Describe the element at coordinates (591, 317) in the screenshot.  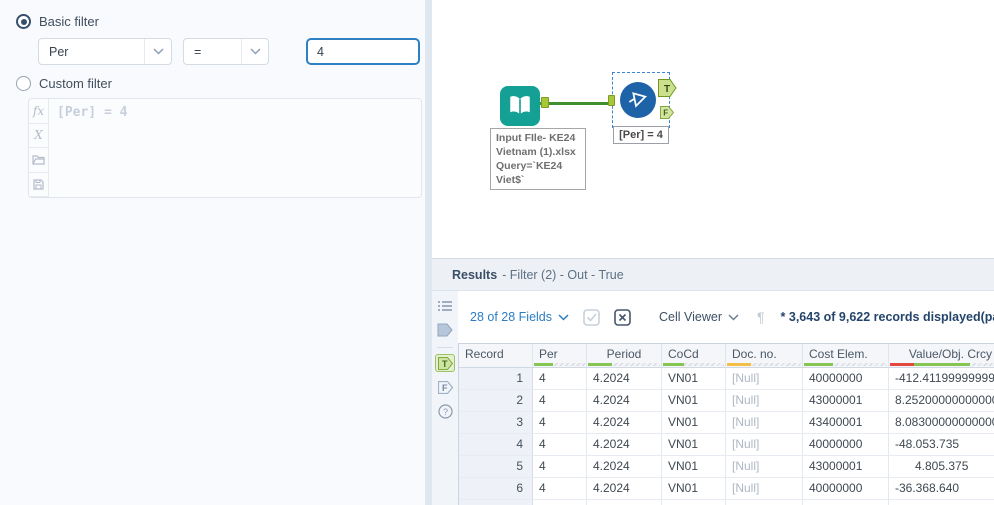
I see `select-fields-check-icon` at that location.